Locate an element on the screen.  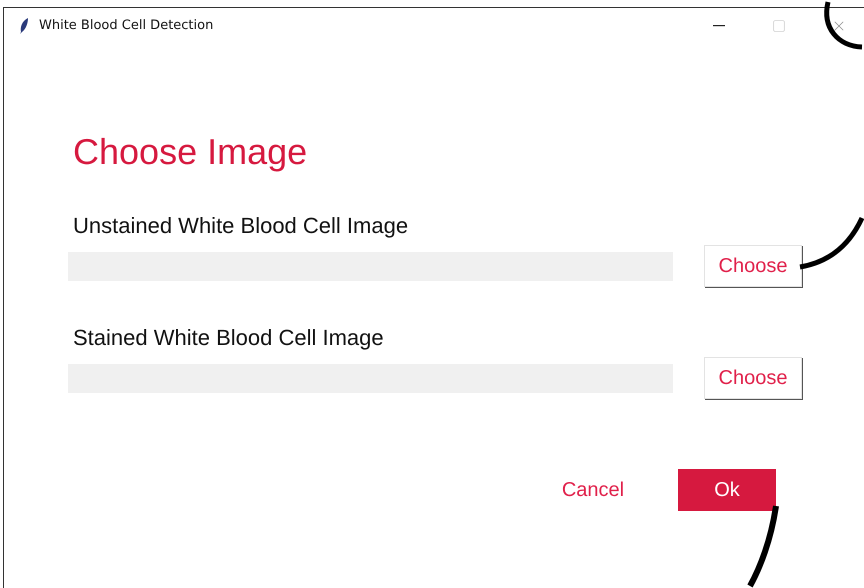
field-label: Unstained White Blood Cell Image is located at coordinates (241, 226).